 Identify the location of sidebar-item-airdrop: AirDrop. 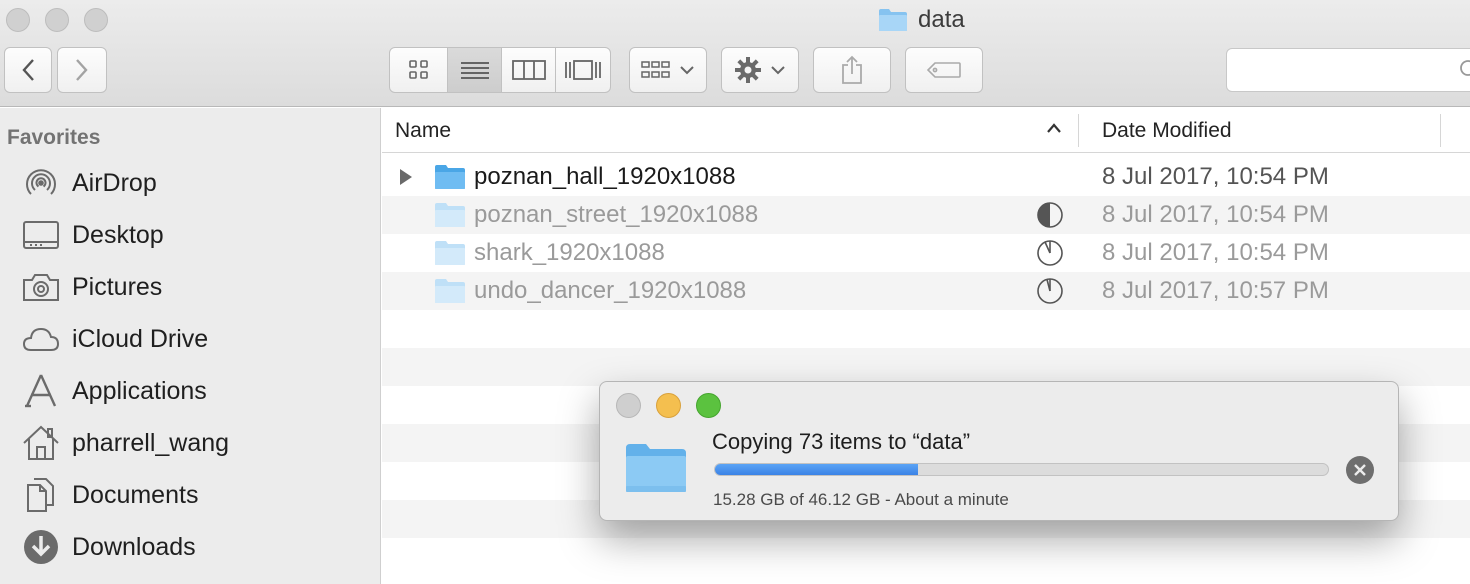
(89, 183).